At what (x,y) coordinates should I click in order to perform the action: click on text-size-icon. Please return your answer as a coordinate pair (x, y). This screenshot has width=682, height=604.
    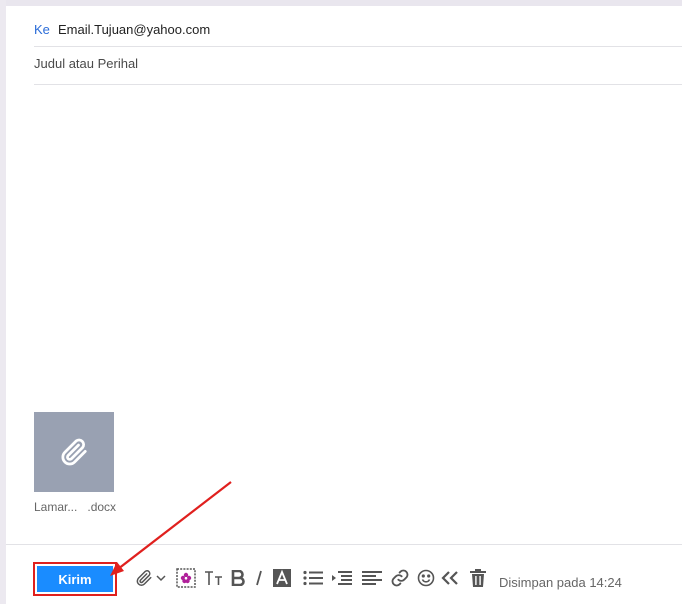
    Looking at the image, I should click on (213, 578).